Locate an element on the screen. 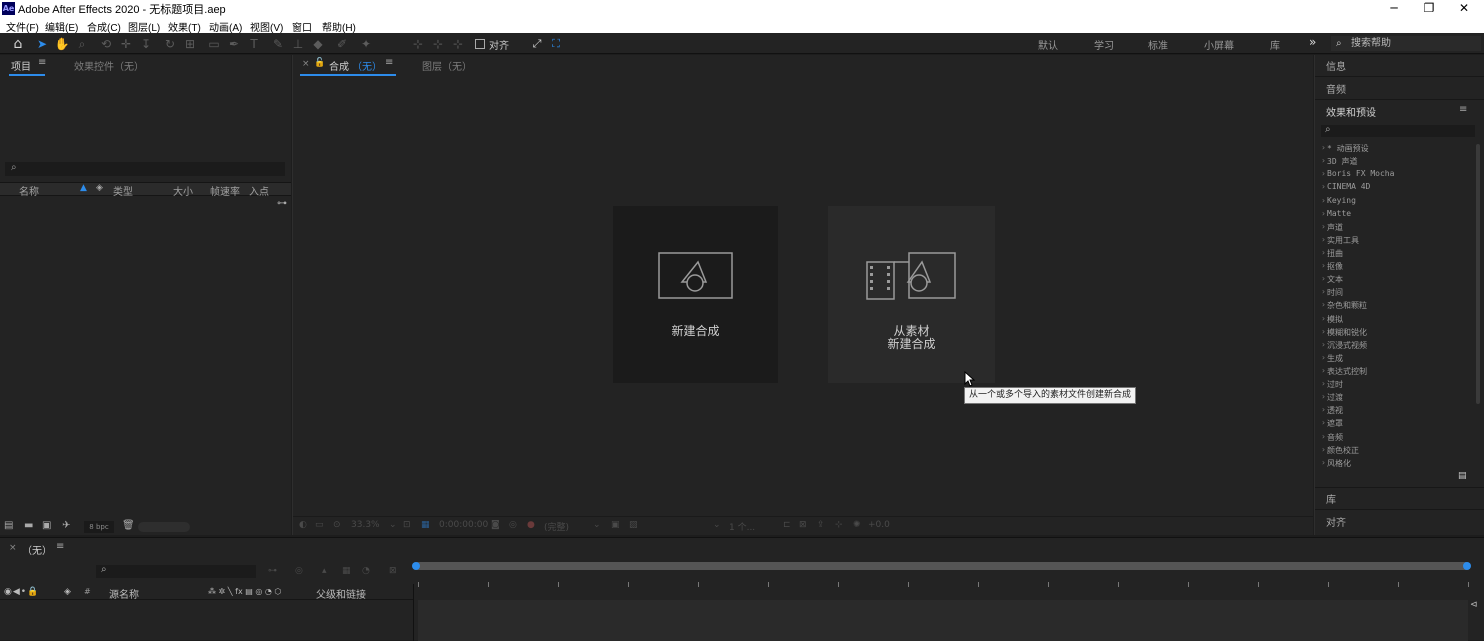 This screenshot has height=641, width=1484. thumbnail-slider is located at coordinates (164, 527).